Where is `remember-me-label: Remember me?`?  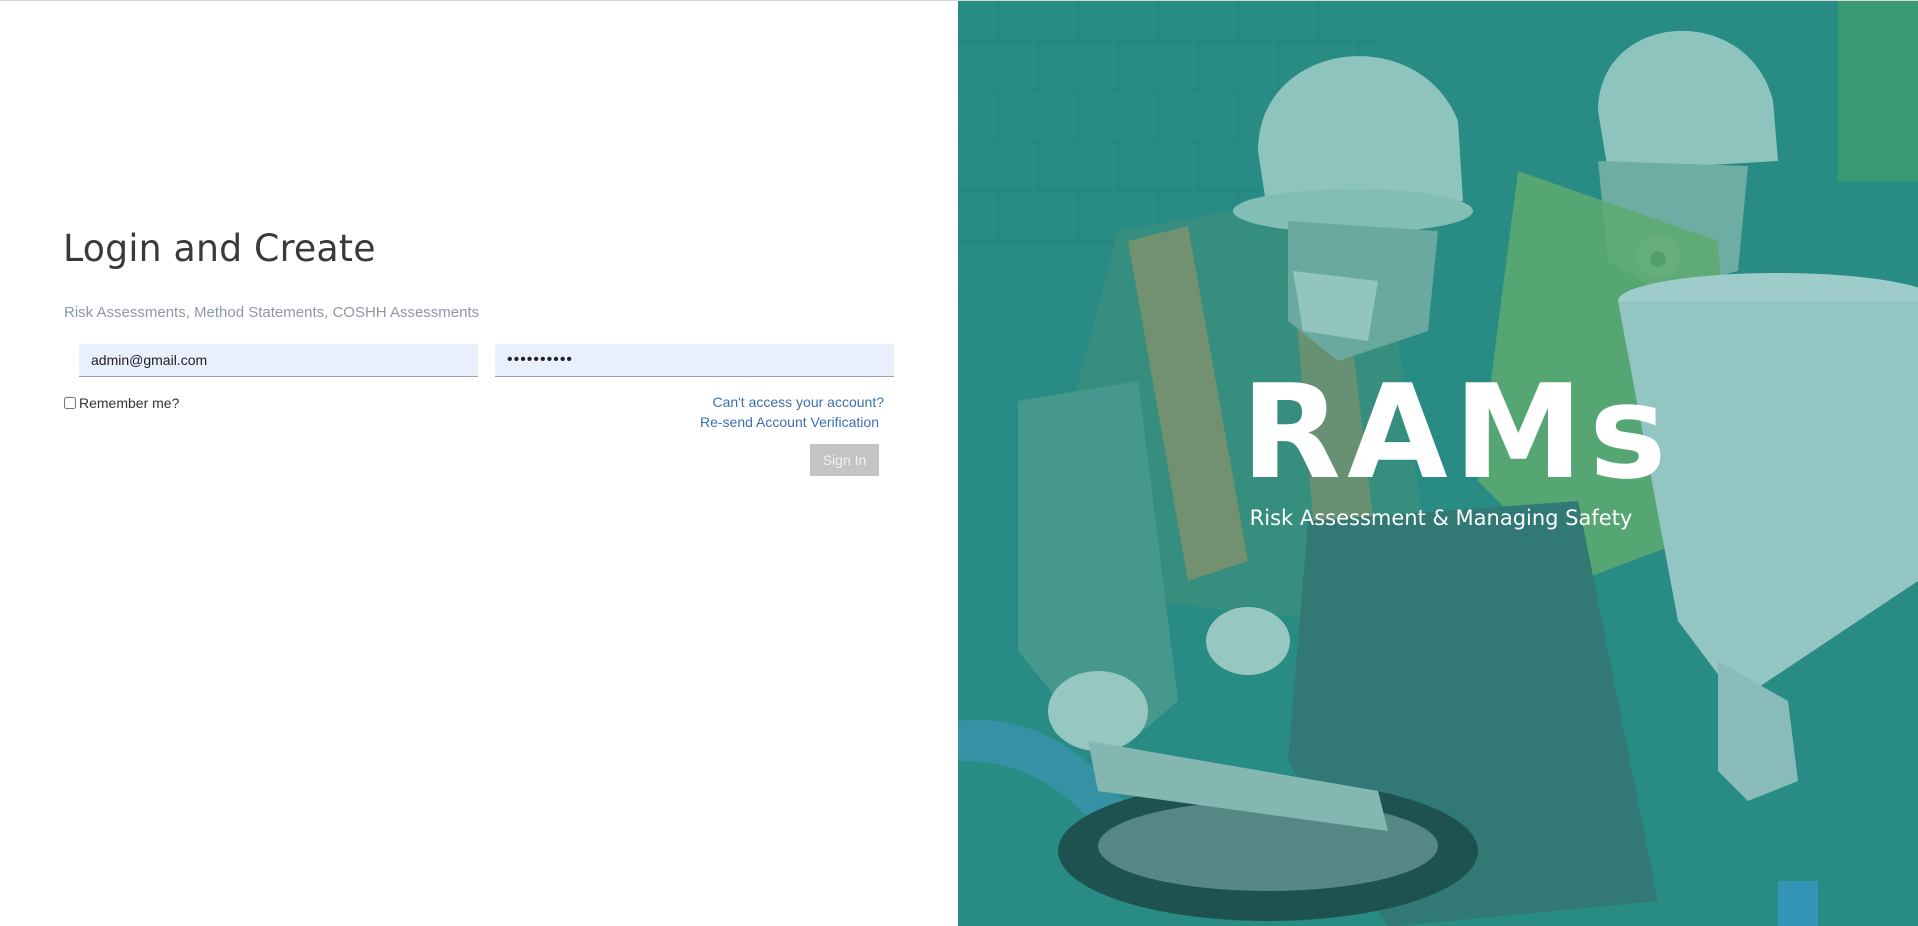 remember-me-label: Remember me? is located at coordinates (129, 403).